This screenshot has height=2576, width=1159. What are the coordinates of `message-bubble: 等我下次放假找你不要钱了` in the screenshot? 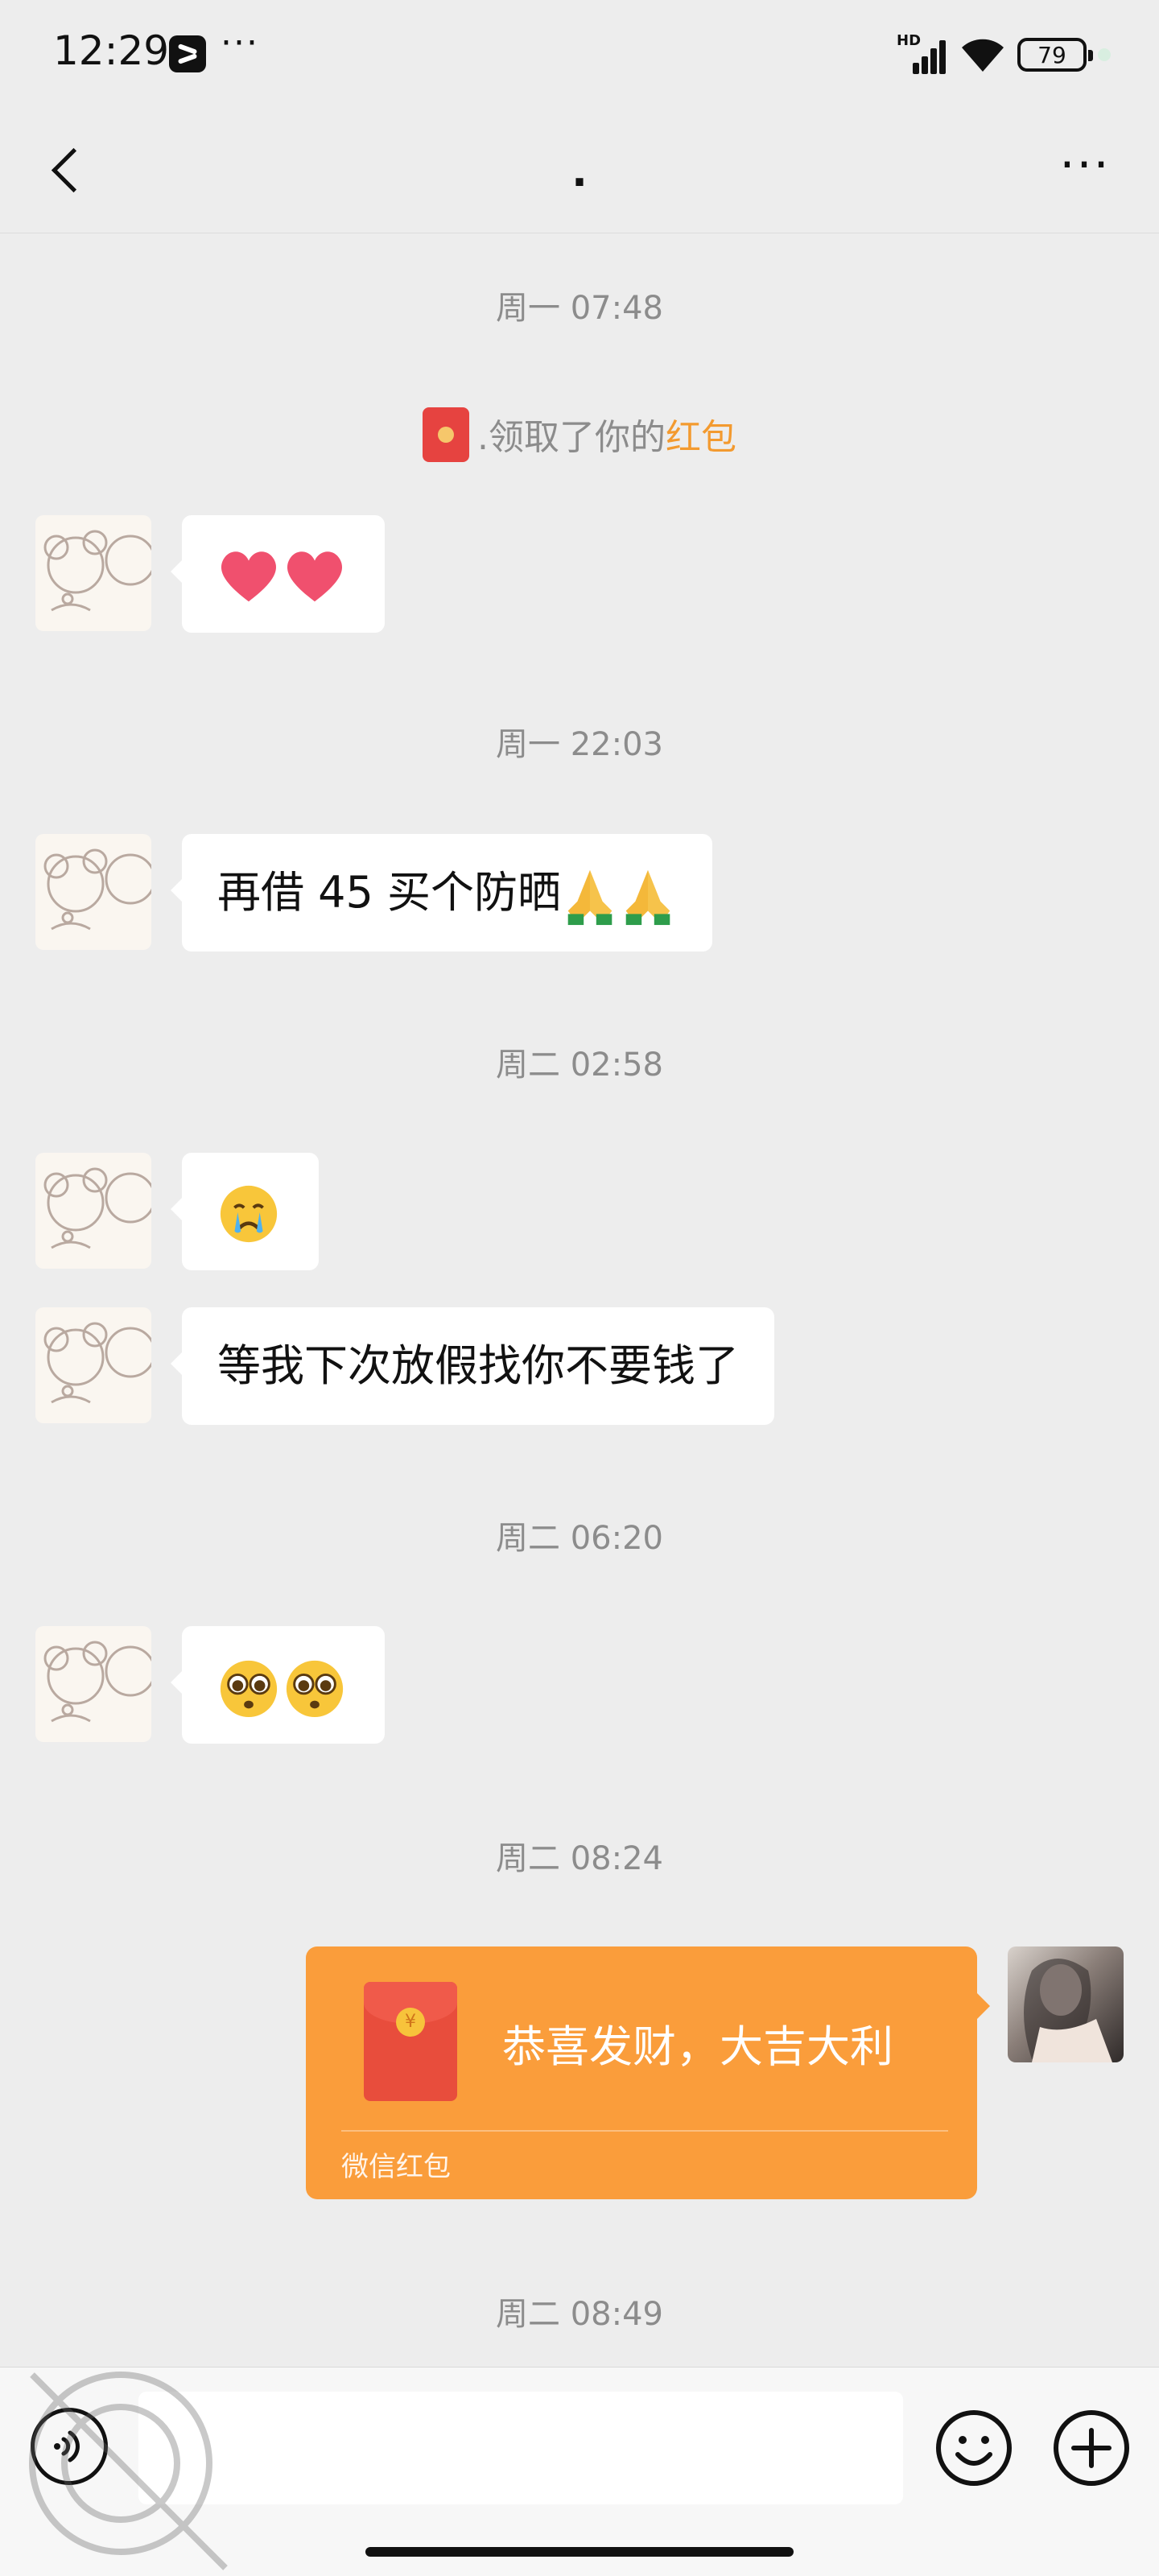 It's located at (472, 1366).